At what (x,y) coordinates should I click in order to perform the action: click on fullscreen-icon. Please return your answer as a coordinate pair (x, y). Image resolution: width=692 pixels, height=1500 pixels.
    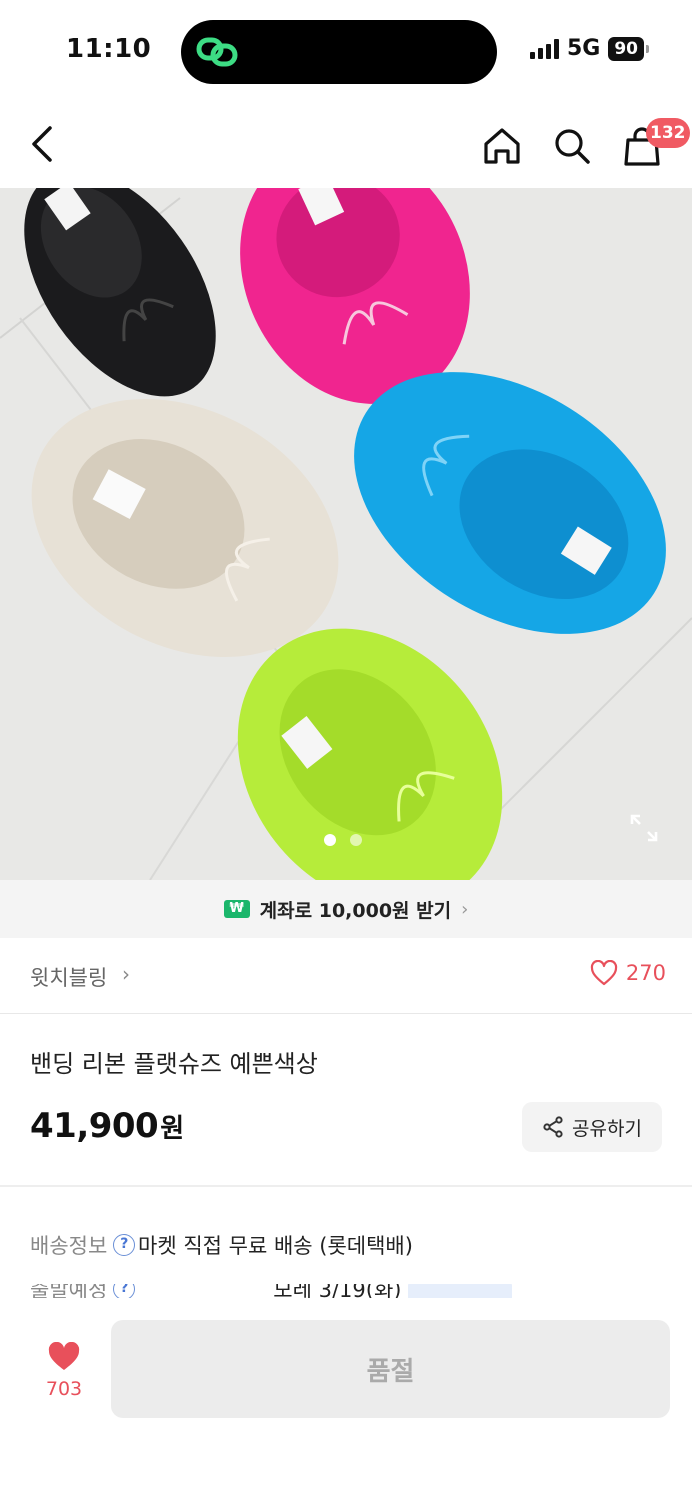
    Looking at the image, I should click on (644, 828).